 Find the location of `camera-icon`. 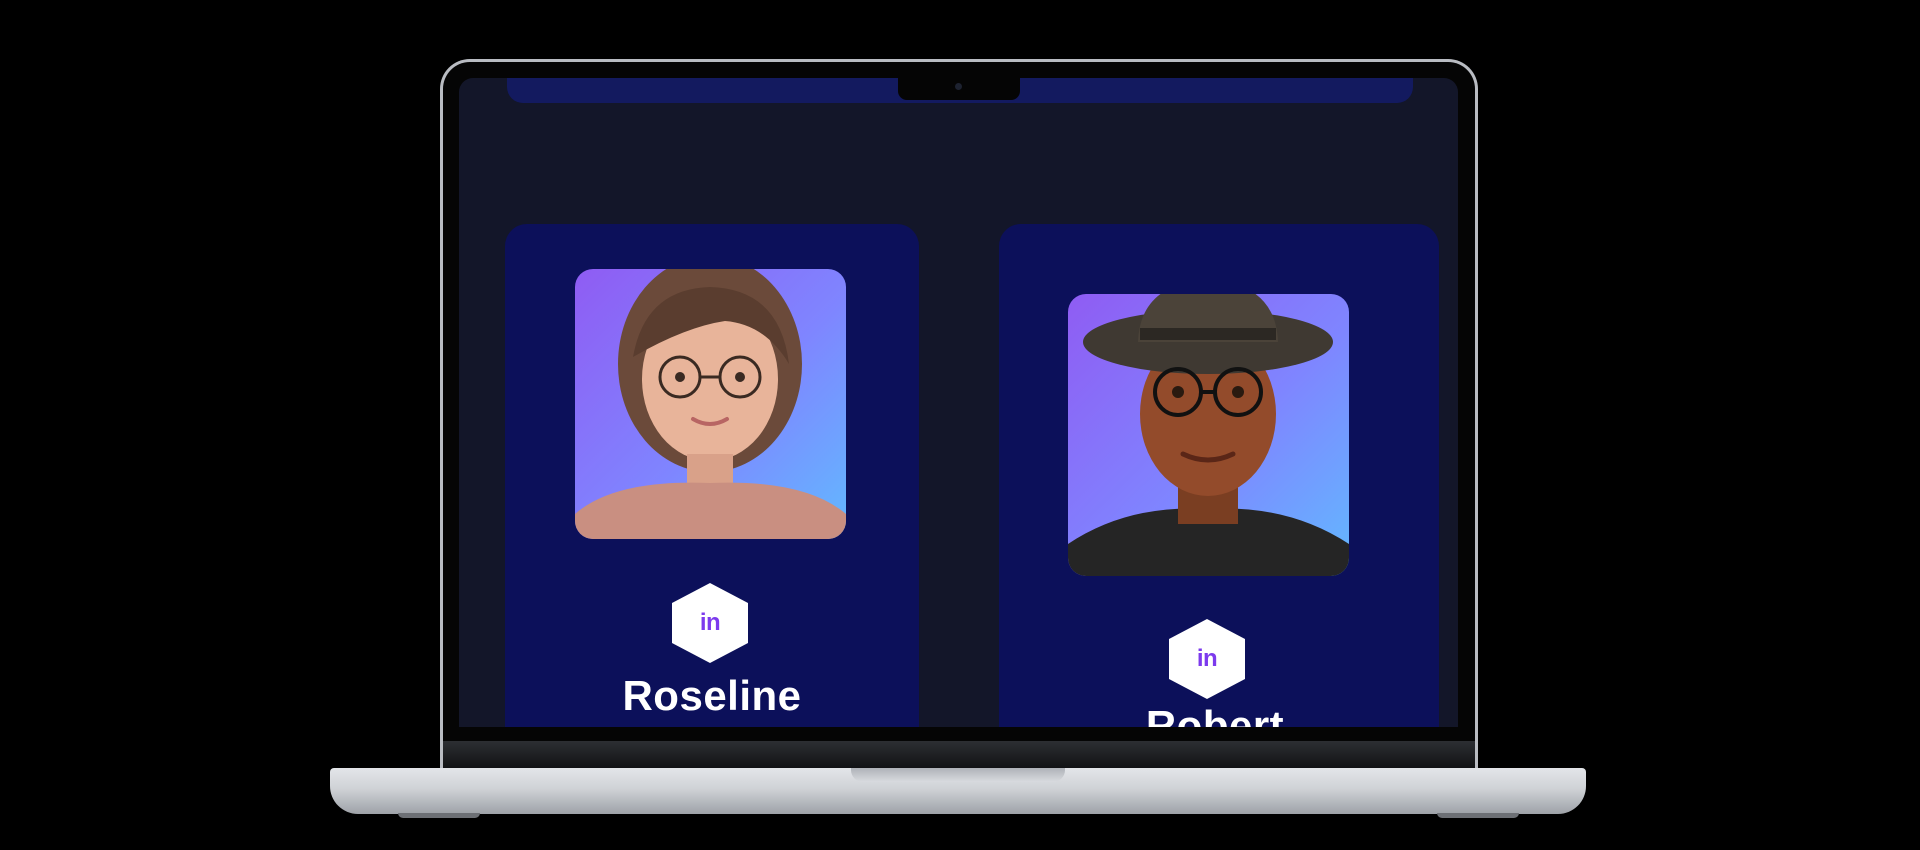

camera-icon is located at coordinates (958, 86).